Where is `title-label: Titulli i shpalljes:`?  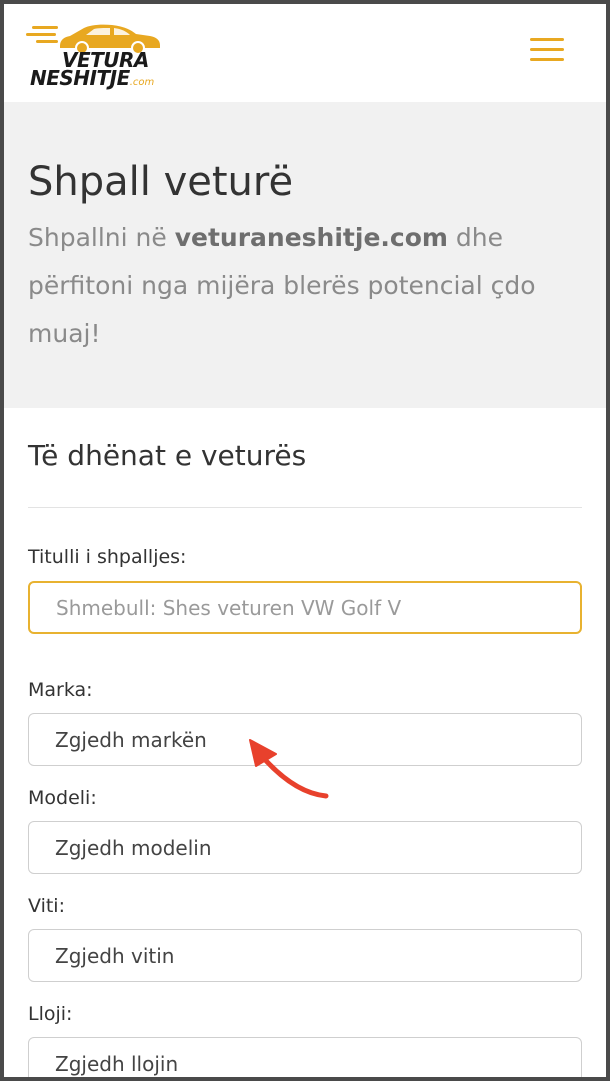 title-label: Titulli i shpalljes: is located at coordinates (107, 557).